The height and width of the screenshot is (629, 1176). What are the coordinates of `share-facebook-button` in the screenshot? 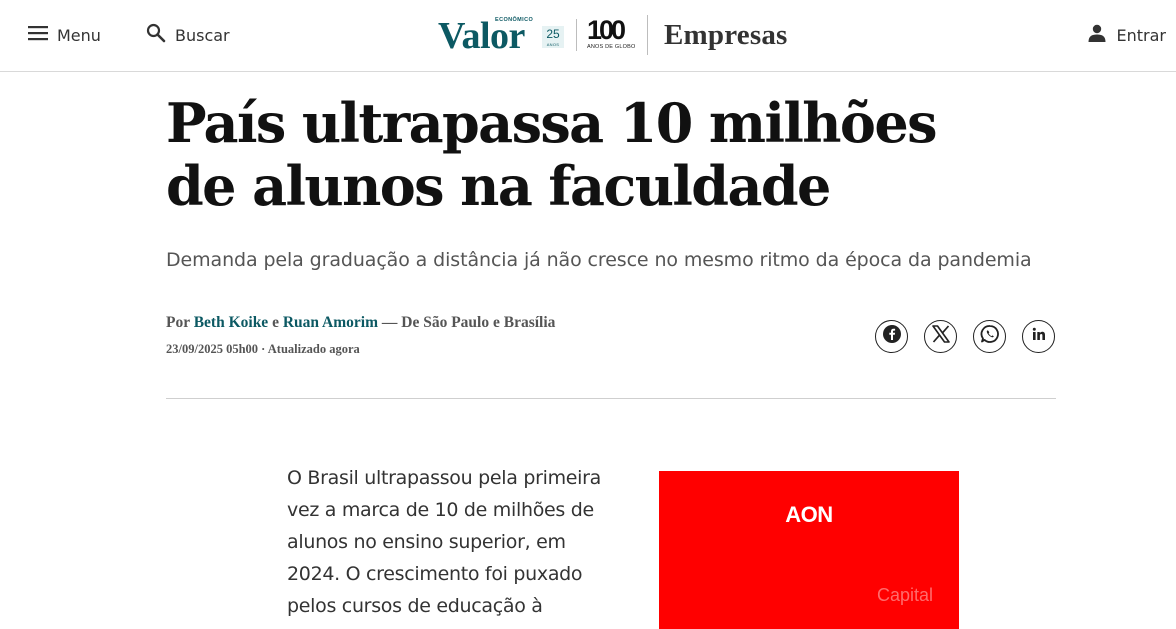 It's located at (891, 336).